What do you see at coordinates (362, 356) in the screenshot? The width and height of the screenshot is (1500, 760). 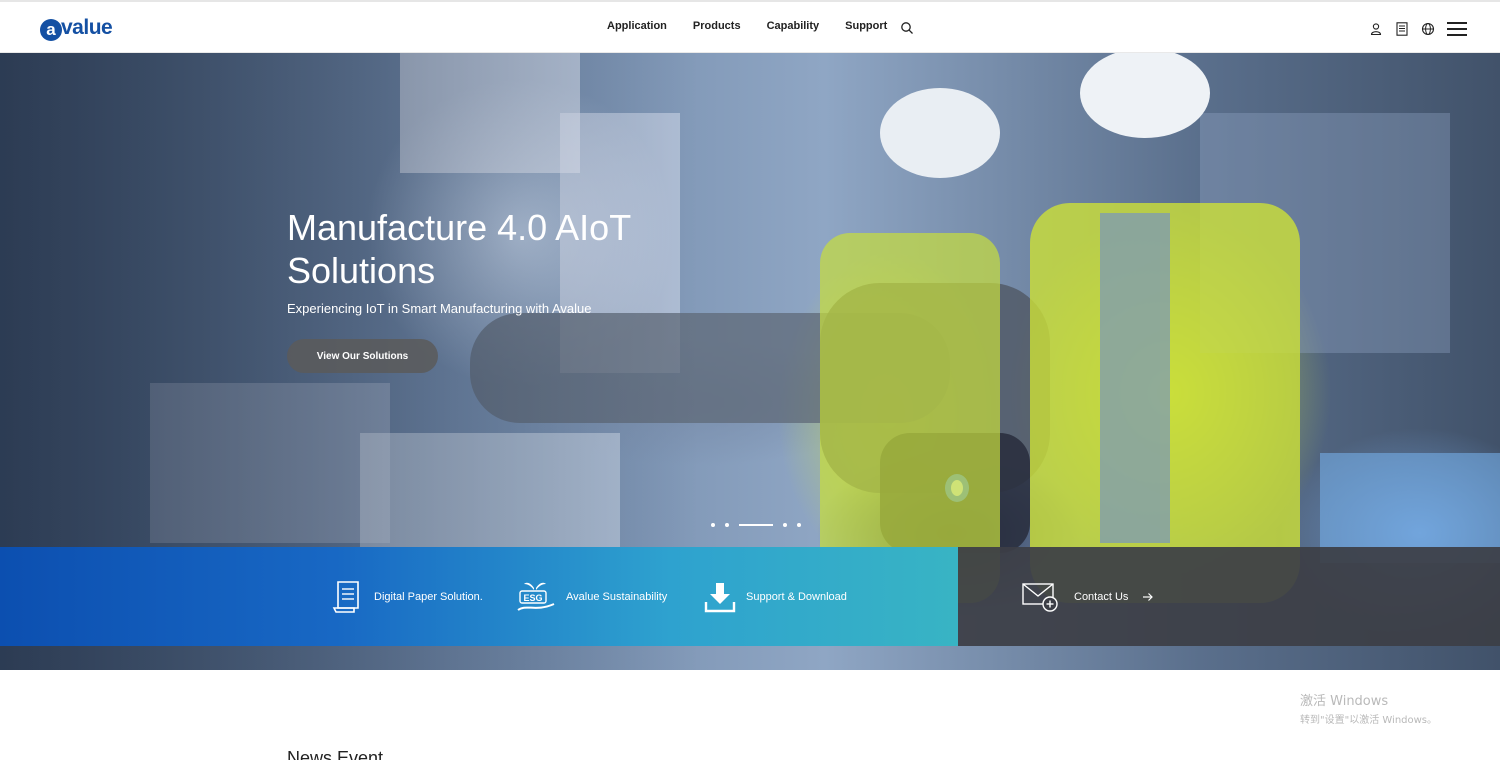 I see `view-solutions-button: View Our Solutions` at bounding box center [362, 356].